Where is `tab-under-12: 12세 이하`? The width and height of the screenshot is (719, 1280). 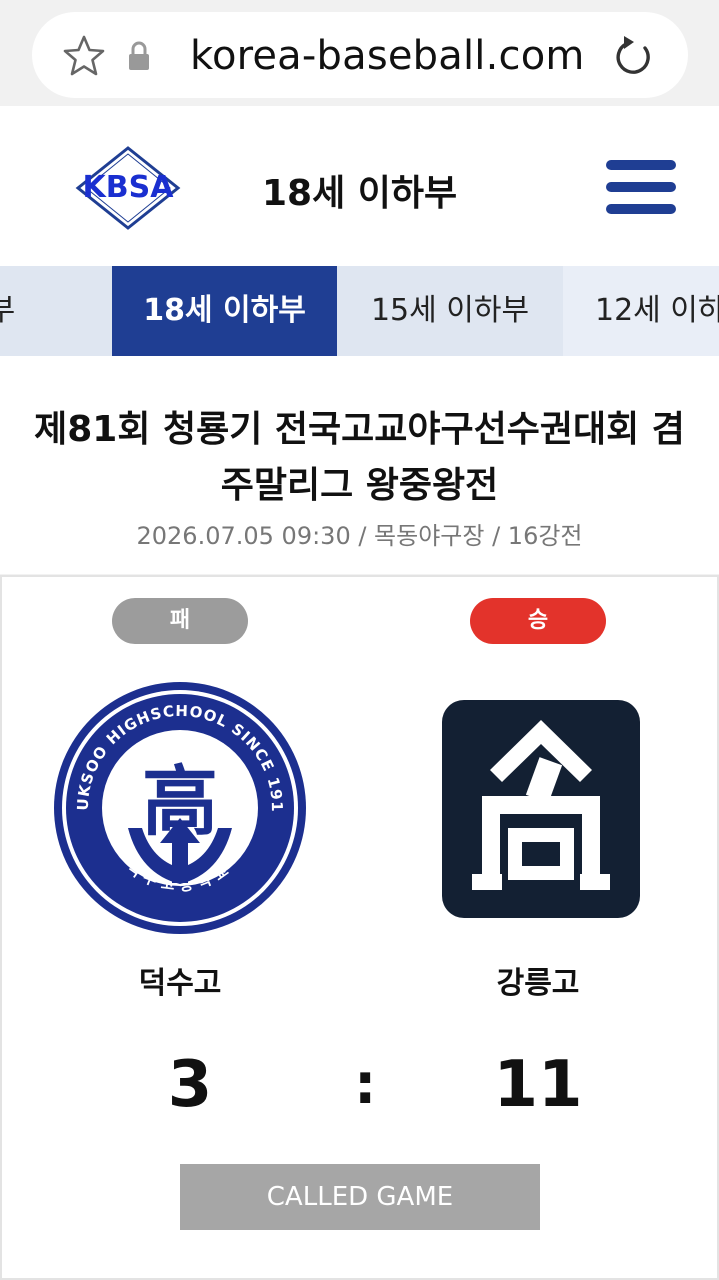 tab-under-12: 12세 이하 is located at coordinates (641, 311).